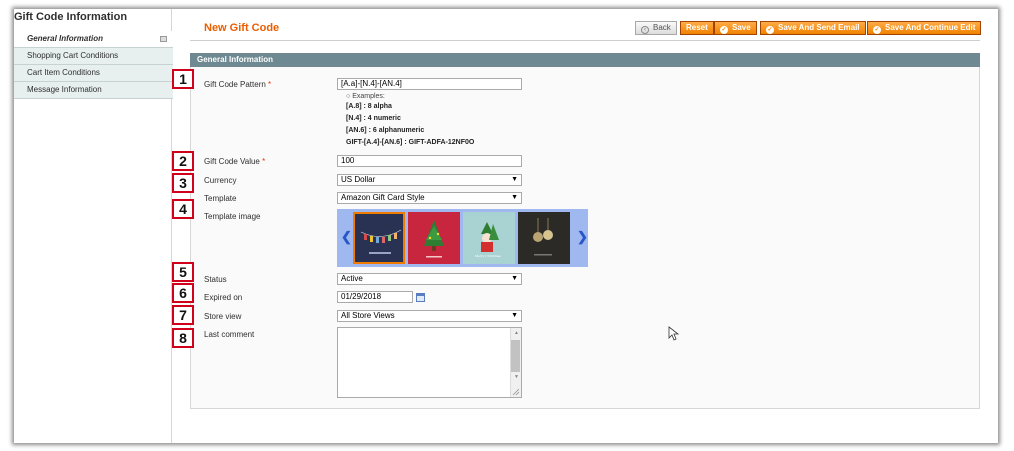 This screenshot has width=1014, height=451. What do you see at coordinates (819, 27) in the screenshot?
I see `save-and-send-email-label: Save And Send Email` at bounding box center [819, 27].